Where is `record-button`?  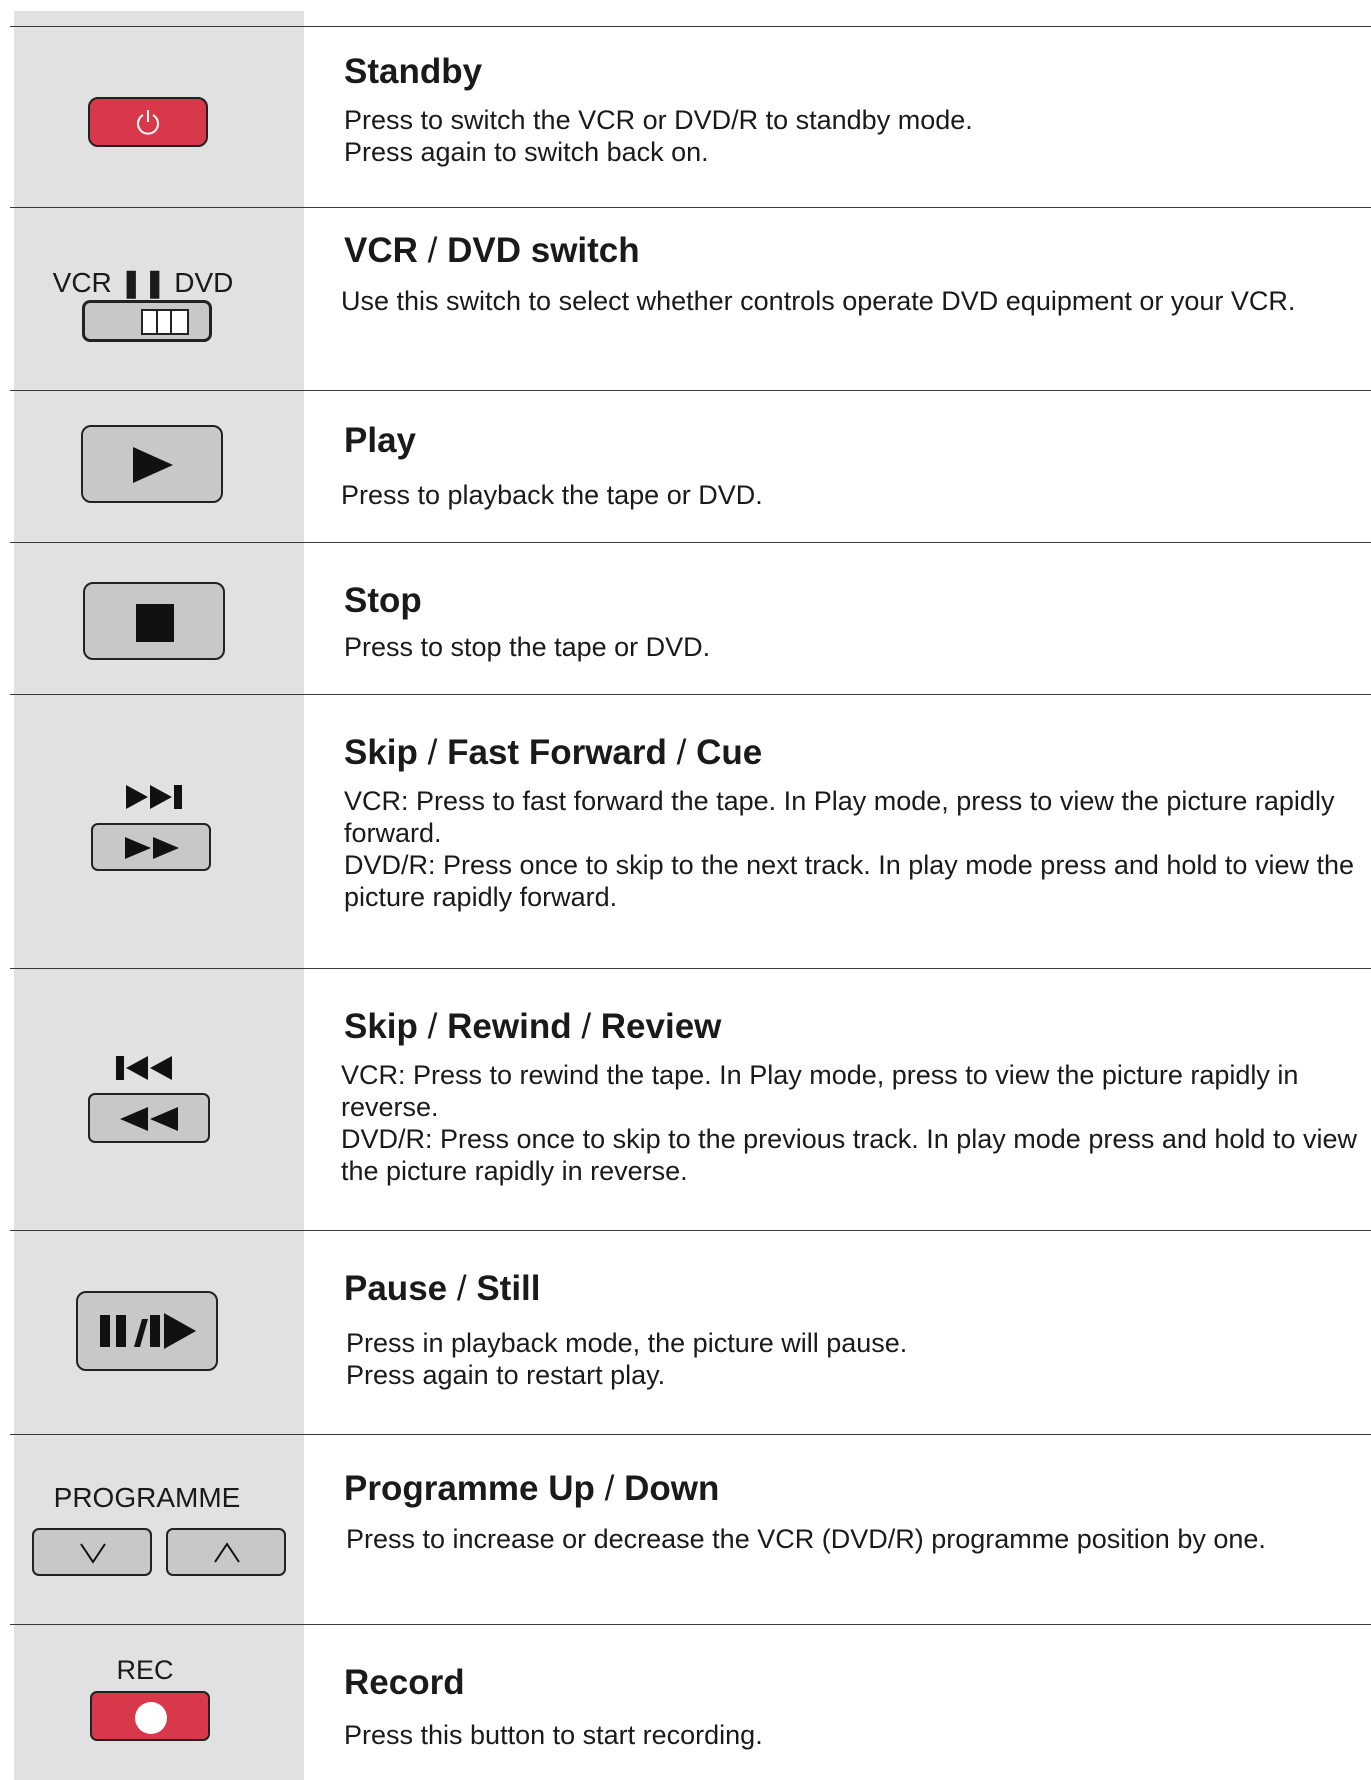 record-button is located at coordinates (150, 1716).